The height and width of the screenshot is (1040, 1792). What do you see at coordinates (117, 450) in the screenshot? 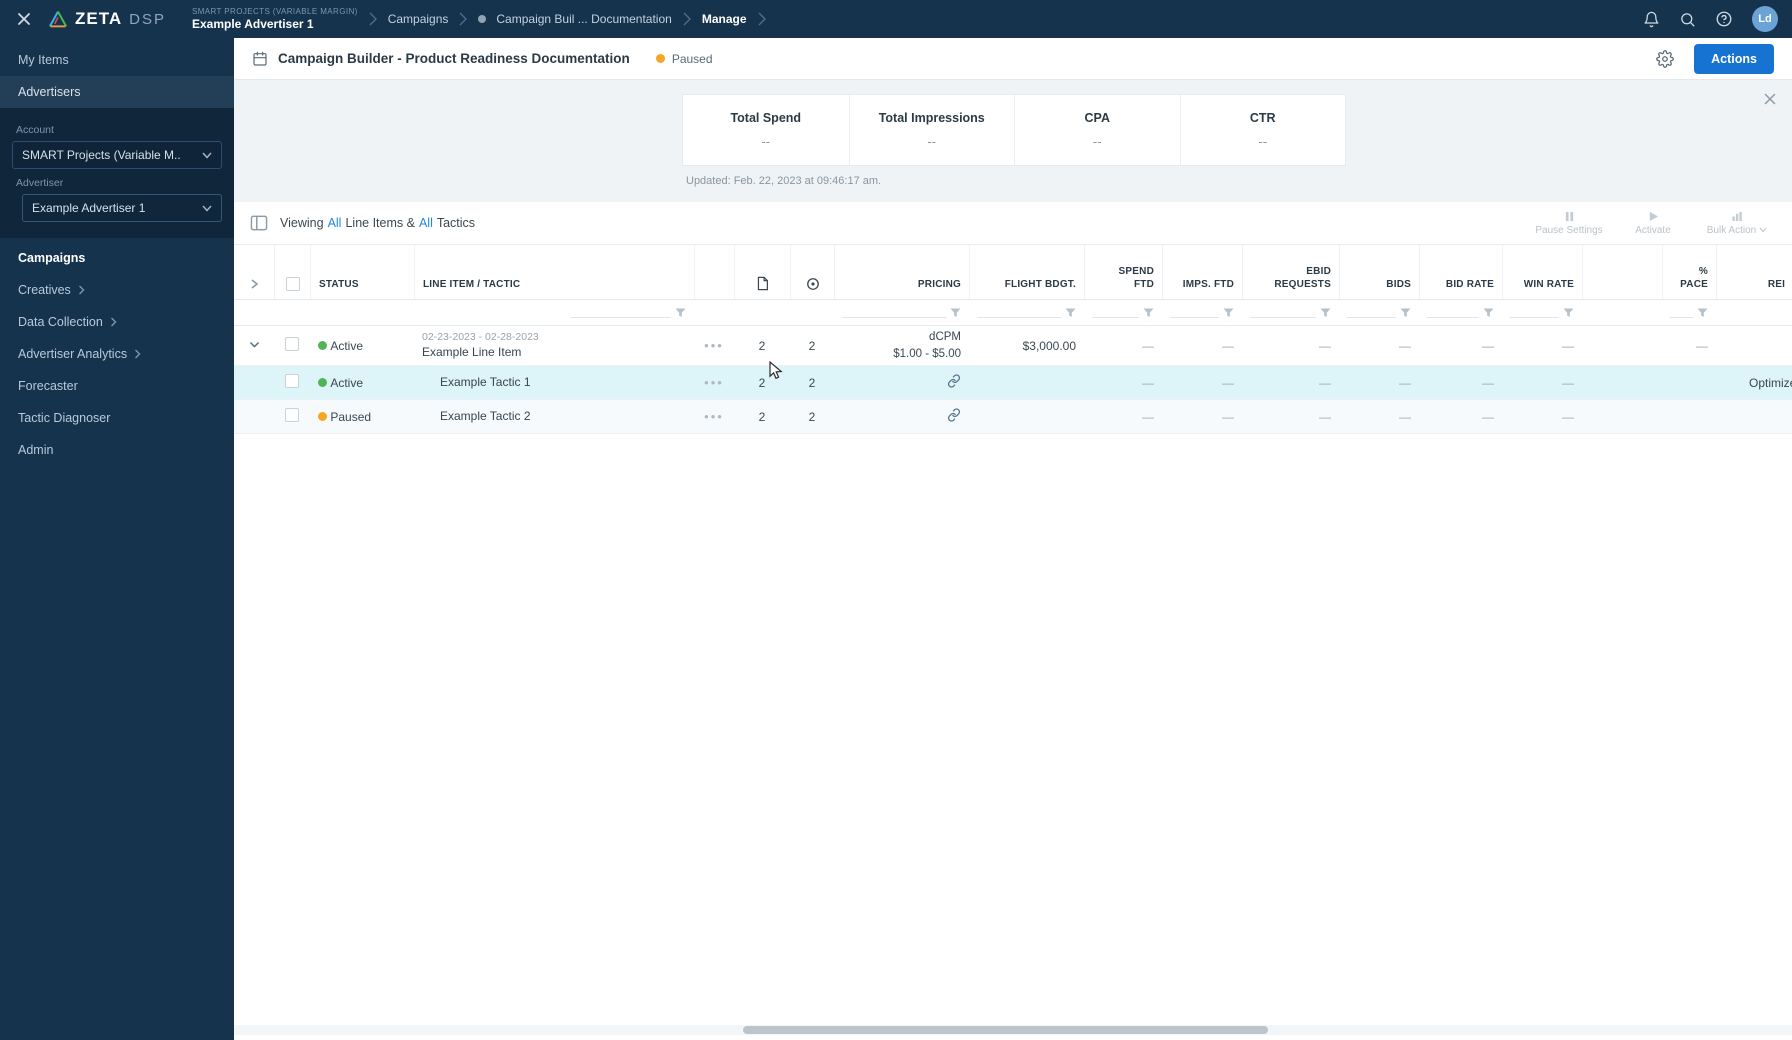
I see `sidebar-item-admin: Admin` at bounding box center [117, 450].